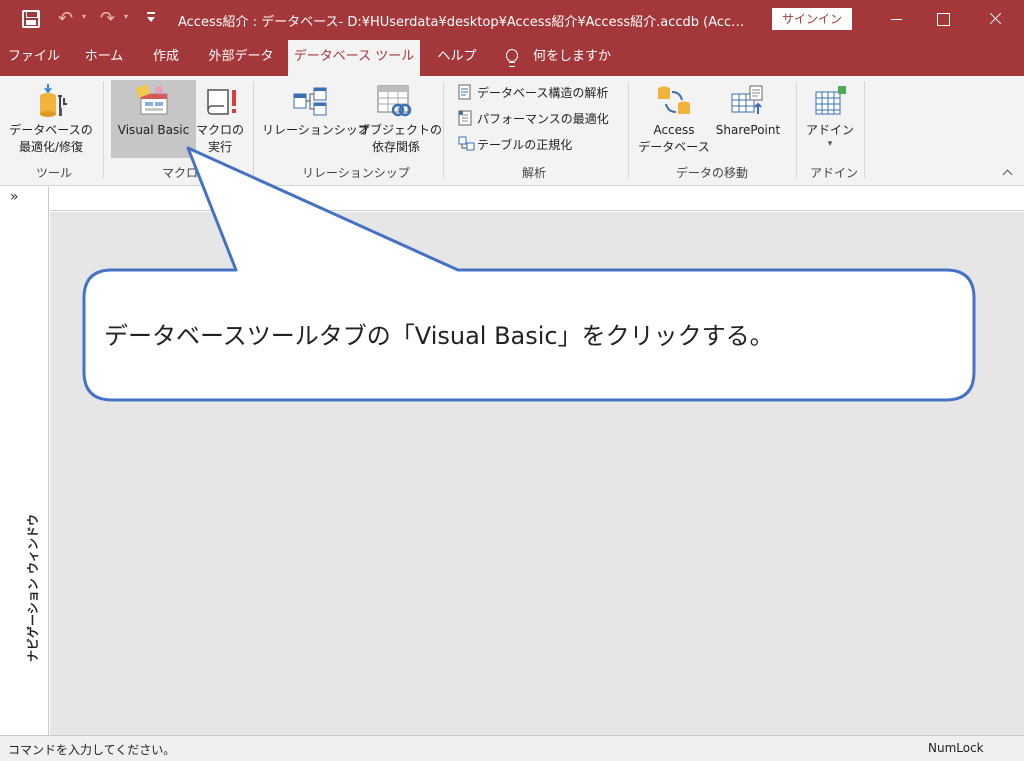  What do you see at coordinates (439, 336) in the screenshot?
I see `callout-text: データベースツールタブの「Visual Basic」をクリックする。` at bounding box center [439, 336].